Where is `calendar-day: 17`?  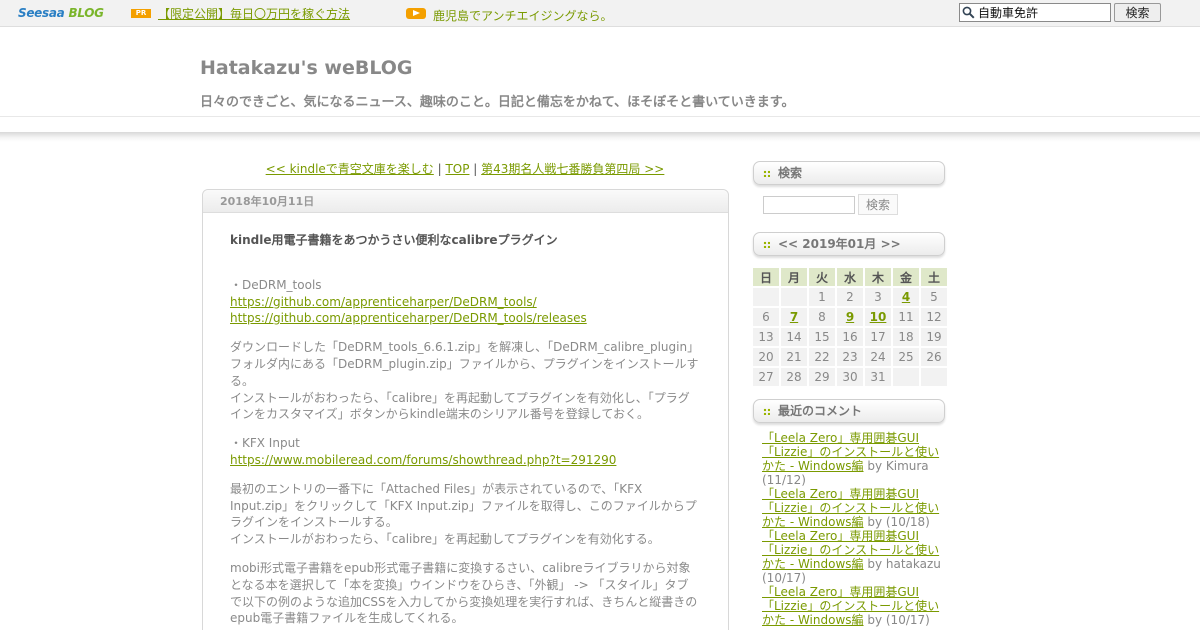
calendar-day: 17 is located at coordinates (878, 337).